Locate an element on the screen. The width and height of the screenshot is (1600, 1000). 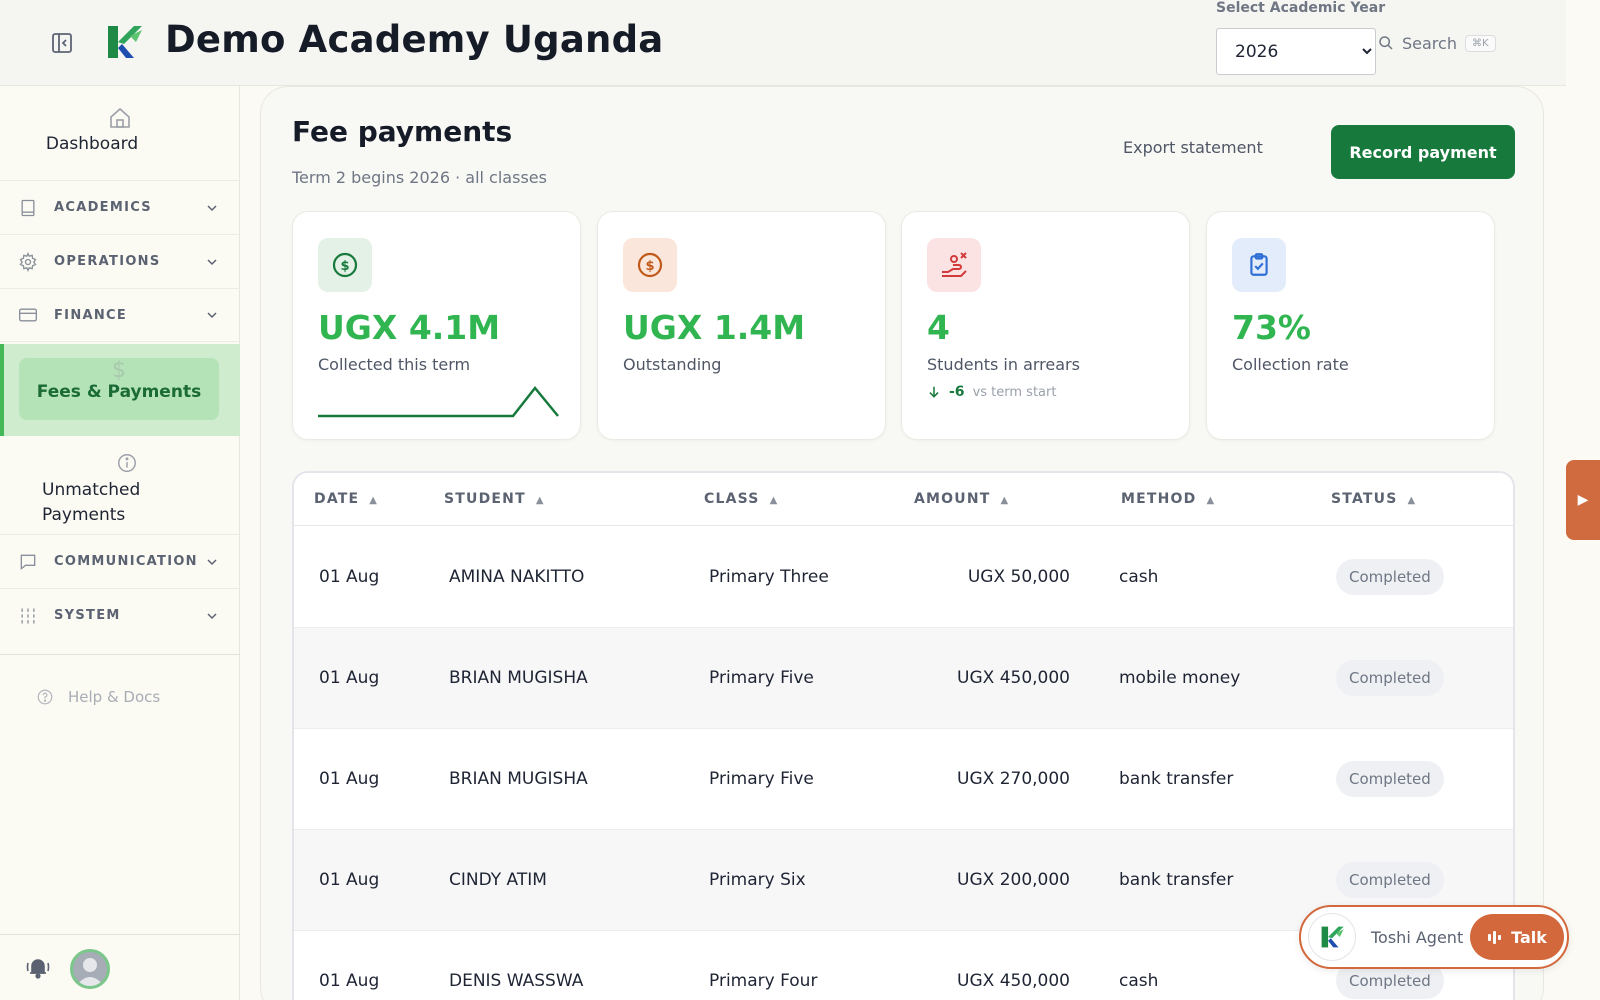
sidebar-item-label: Unmatched Payments is located at coordinates (91, 502).